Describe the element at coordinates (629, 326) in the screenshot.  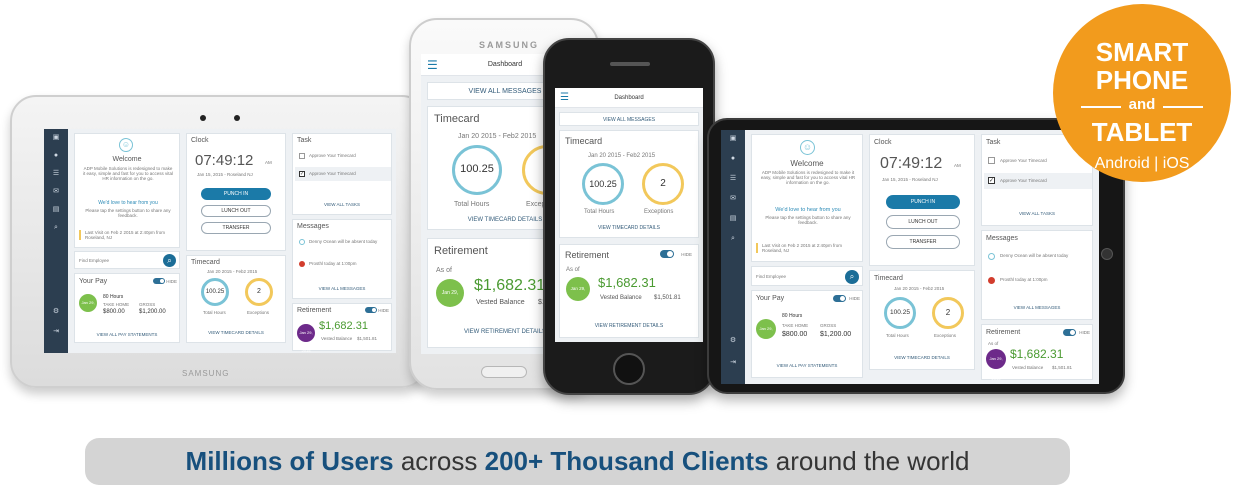
I see `view-retirement-link: VIEW RETIREMENT DETAILS` at that location.